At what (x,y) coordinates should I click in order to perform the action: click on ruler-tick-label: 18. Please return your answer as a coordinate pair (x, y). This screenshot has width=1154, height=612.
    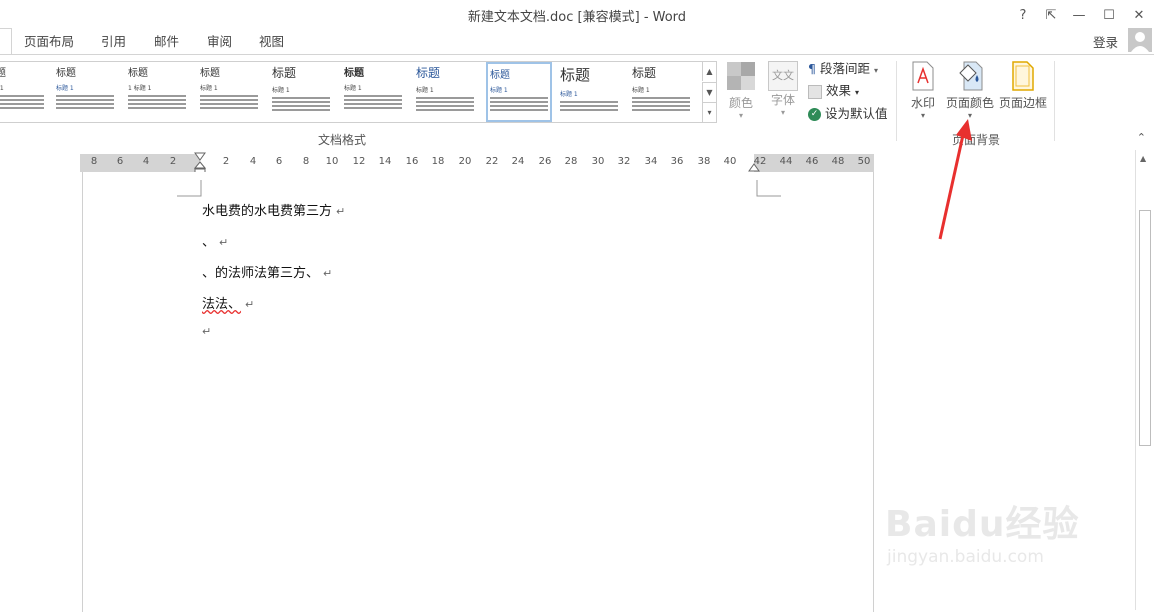
    Looking at the image, I should click on (438, 161).